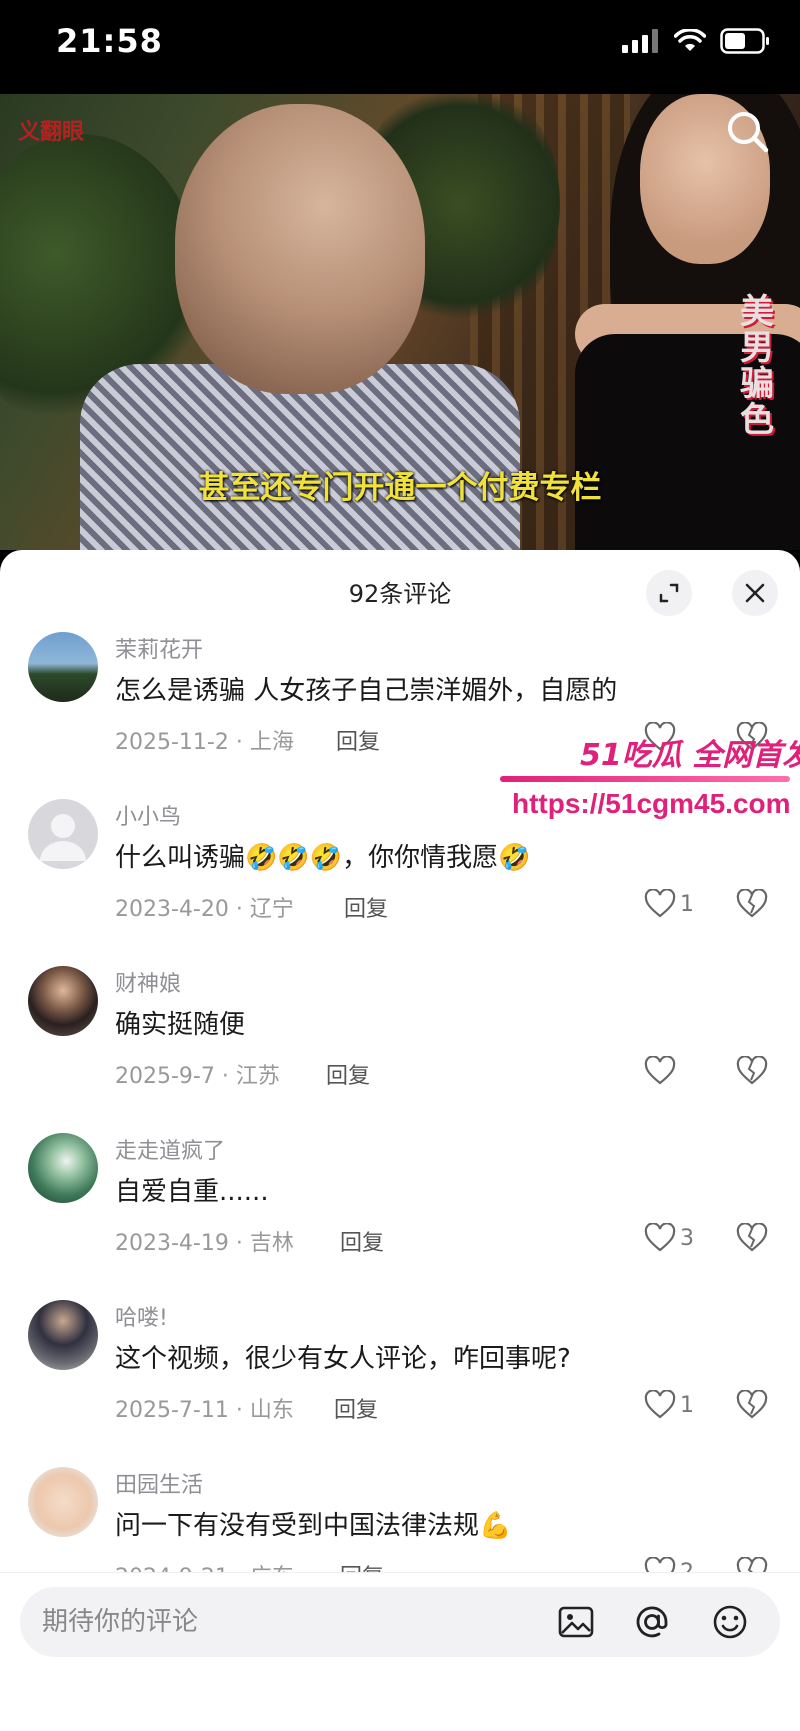 This screenshot has height=1731, width=800. What do you see at coordinates (343, 1359) in the screenshot?
I see `comment-text: 这个视频，很少有女人评论，咋回事呢?` at bounding box center [343, 1359].